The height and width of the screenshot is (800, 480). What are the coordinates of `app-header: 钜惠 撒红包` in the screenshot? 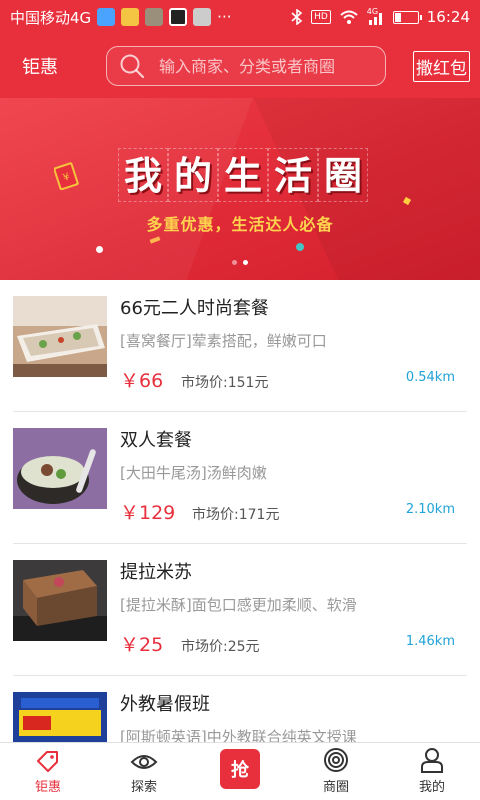 It's located at (240, 66).